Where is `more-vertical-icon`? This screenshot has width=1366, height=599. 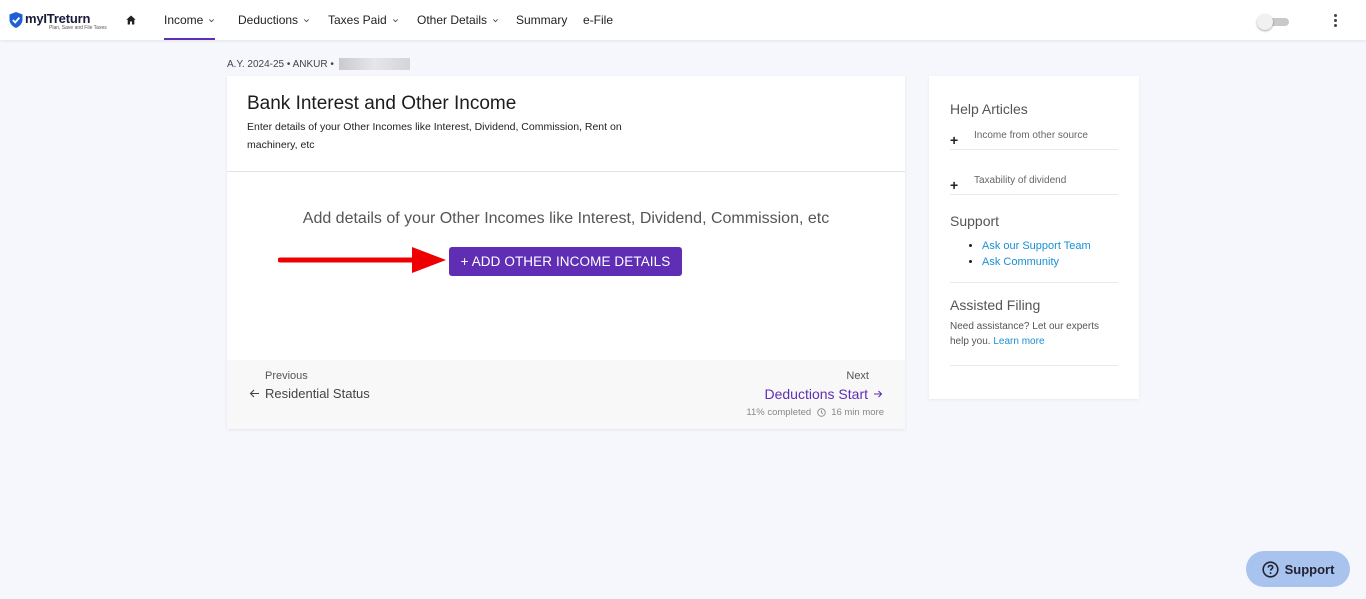
more-vertical-icon is located at coordinates (1336, 21).